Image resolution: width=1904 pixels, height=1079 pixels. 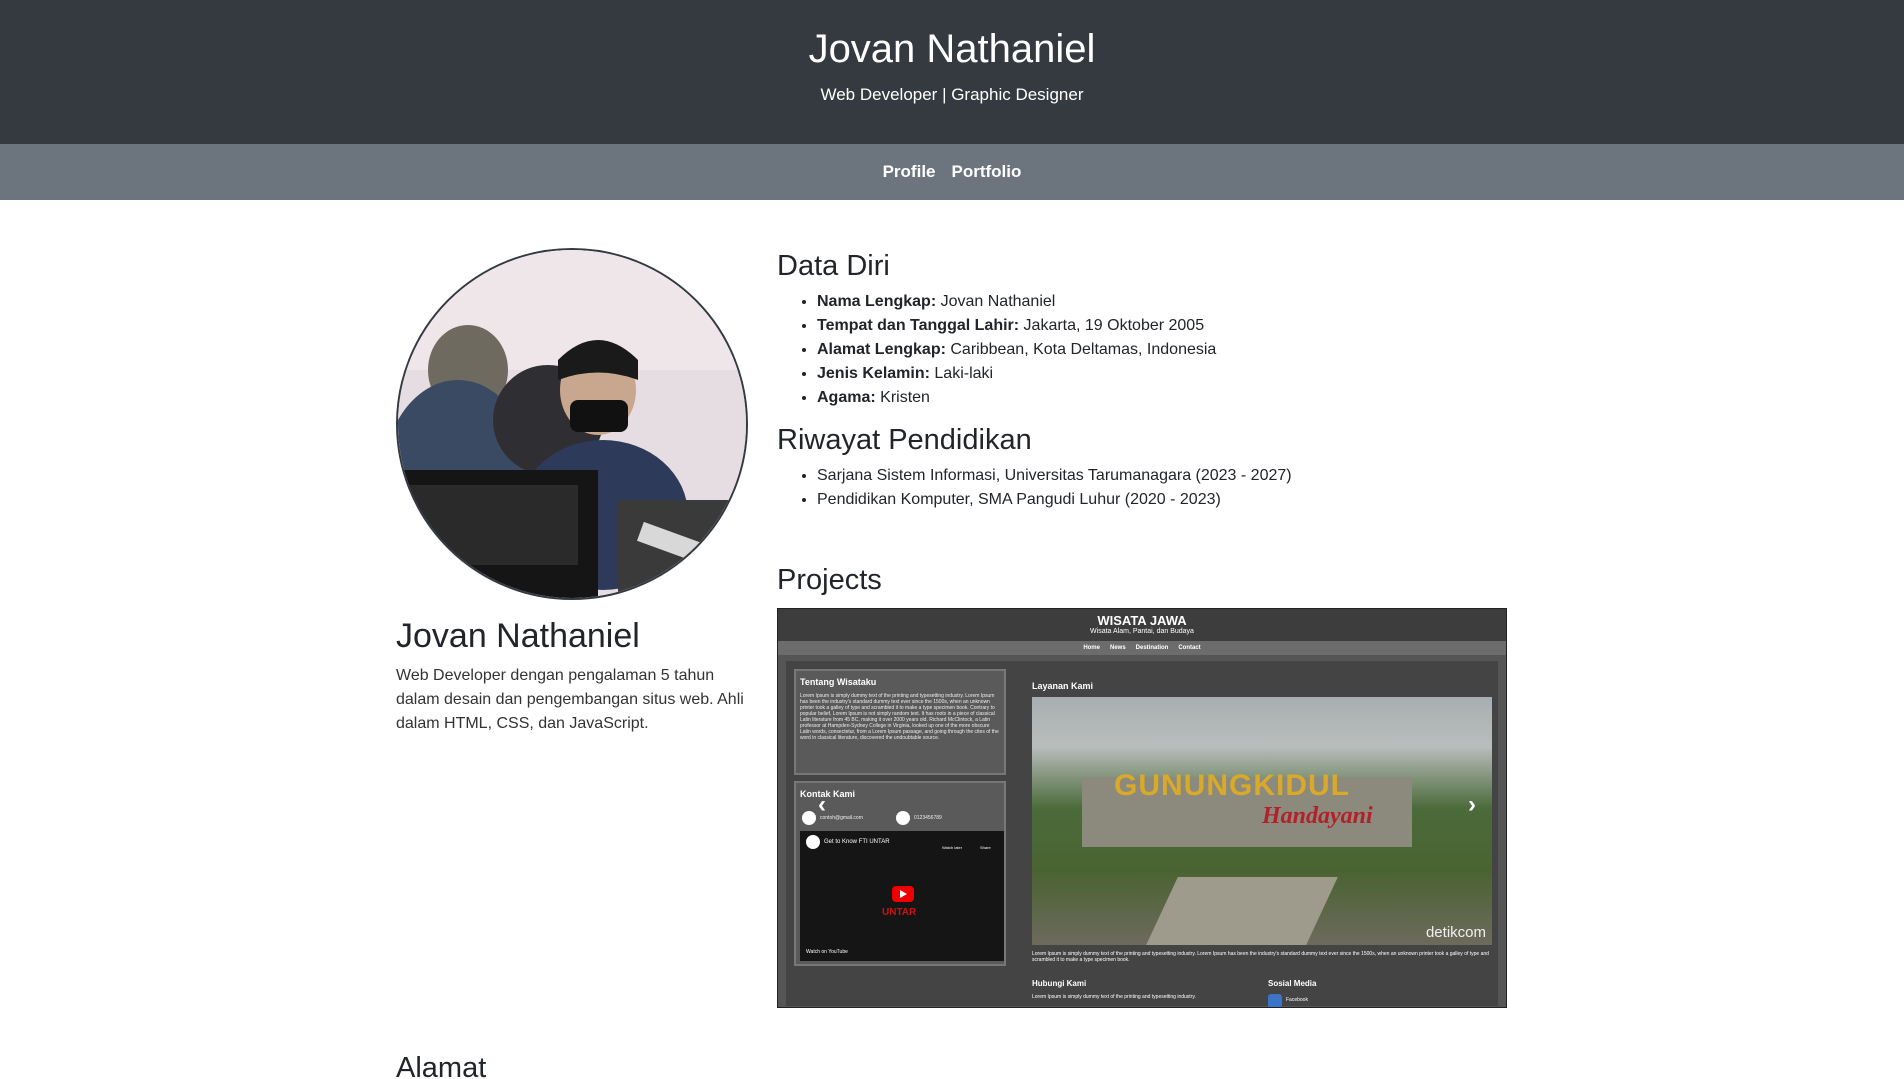 I want to click on nav-link-profile: Profile, so click(x=909, y=172).